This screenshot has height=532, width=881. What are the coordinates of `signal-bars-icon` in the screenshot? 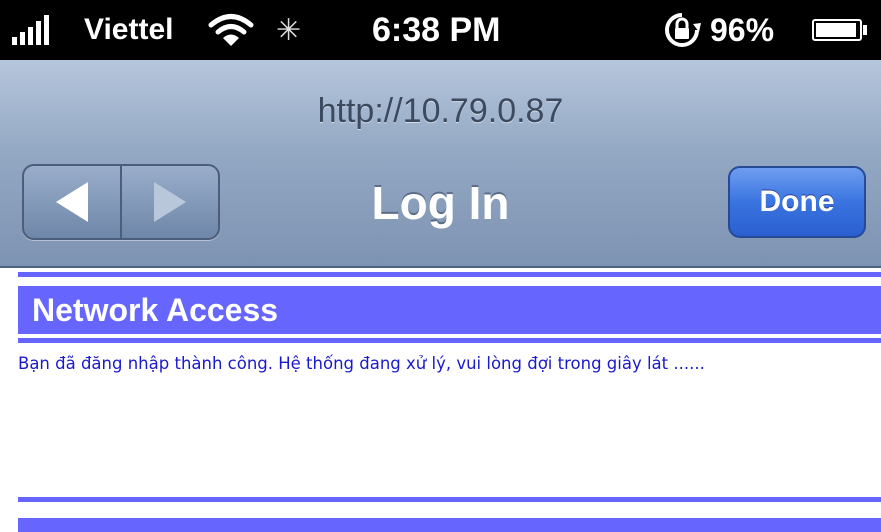 It's located at (30, 30).